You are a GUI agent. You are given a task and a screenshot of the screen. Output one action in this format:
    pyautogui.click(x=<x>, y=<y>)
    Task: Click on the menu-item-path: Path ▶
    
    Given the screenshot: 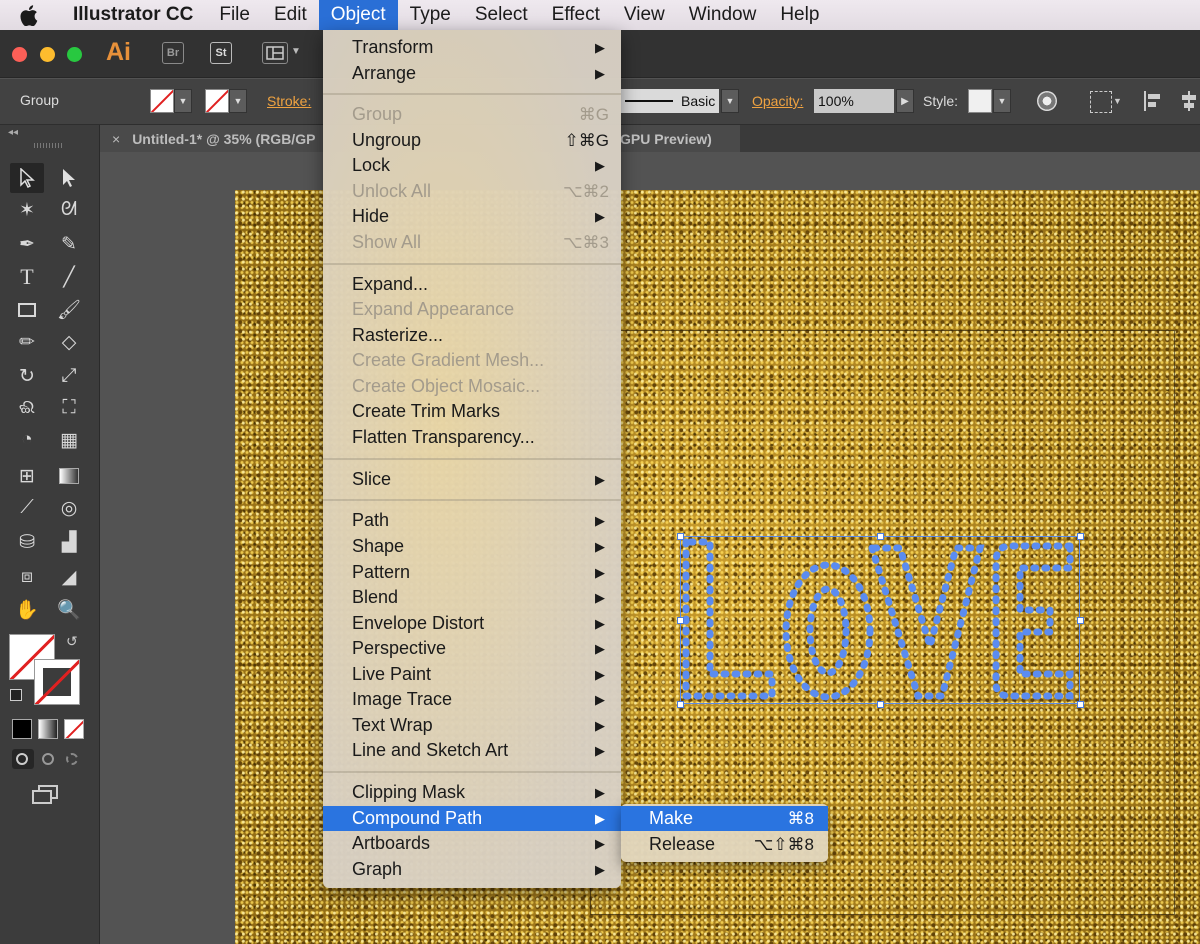 What is the action you would take?
    pyautogui.click(x=472, y=520)
    